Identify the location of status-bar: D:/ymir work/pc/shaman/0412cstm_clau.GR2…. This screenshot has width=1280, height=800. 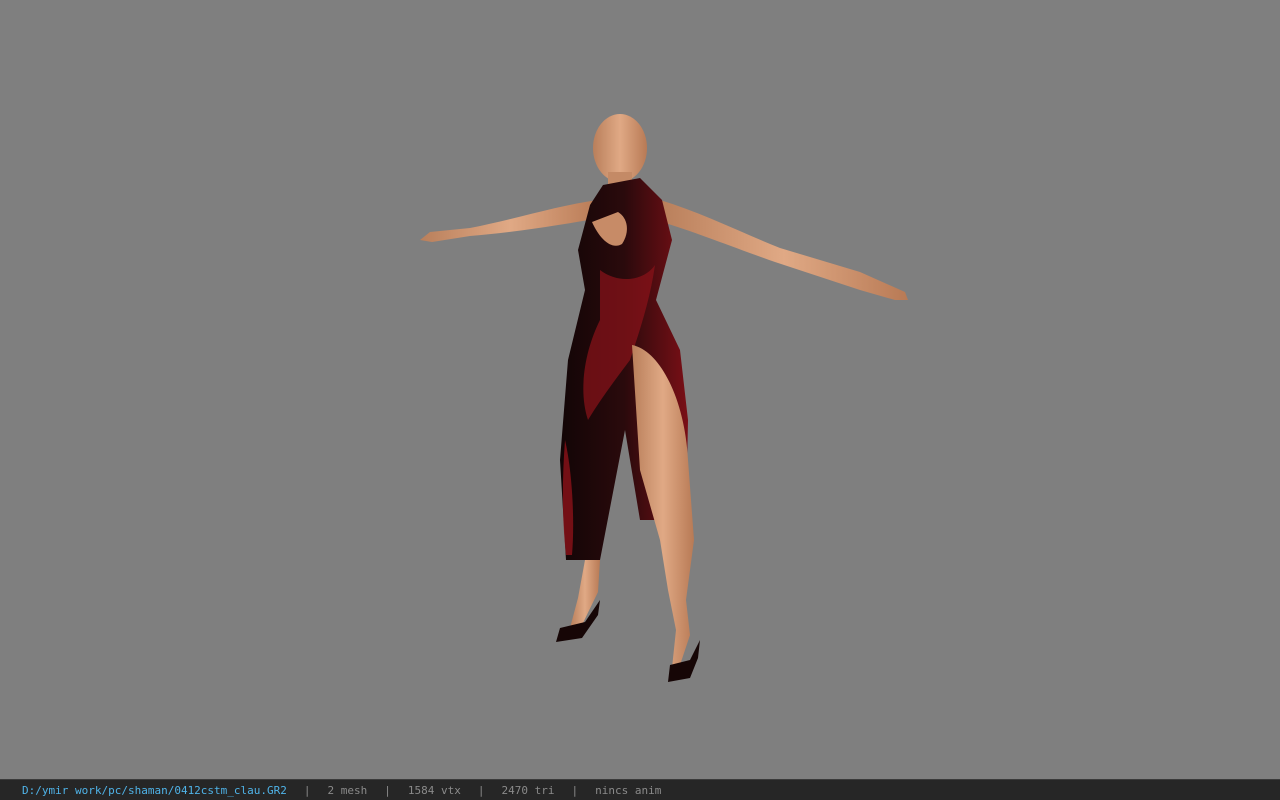
(640, 789).